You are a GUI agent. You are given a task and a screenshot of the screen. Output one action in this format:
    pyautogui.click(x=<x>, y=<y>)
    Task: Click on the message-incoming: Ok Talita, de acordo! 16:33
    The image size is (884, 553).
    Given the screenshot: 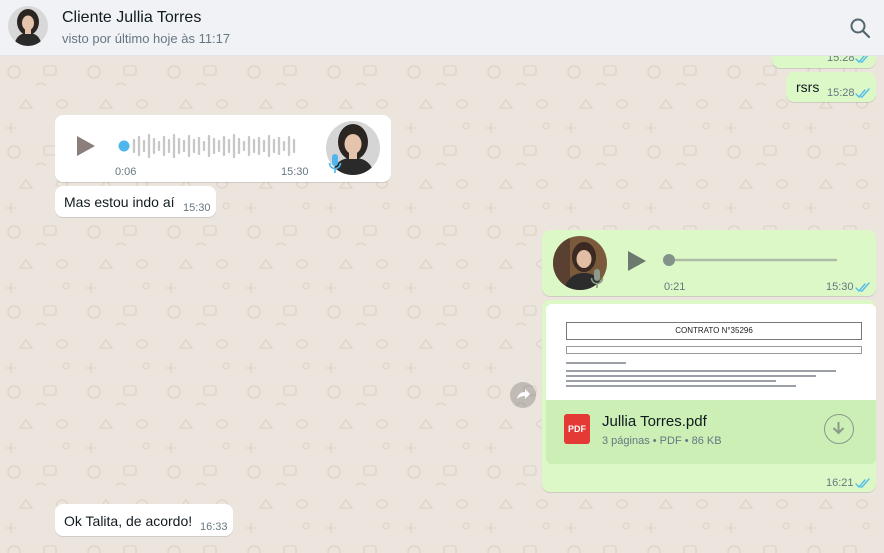 What is the action you would take?
    pyautogui.click(x=144, y=520)
    